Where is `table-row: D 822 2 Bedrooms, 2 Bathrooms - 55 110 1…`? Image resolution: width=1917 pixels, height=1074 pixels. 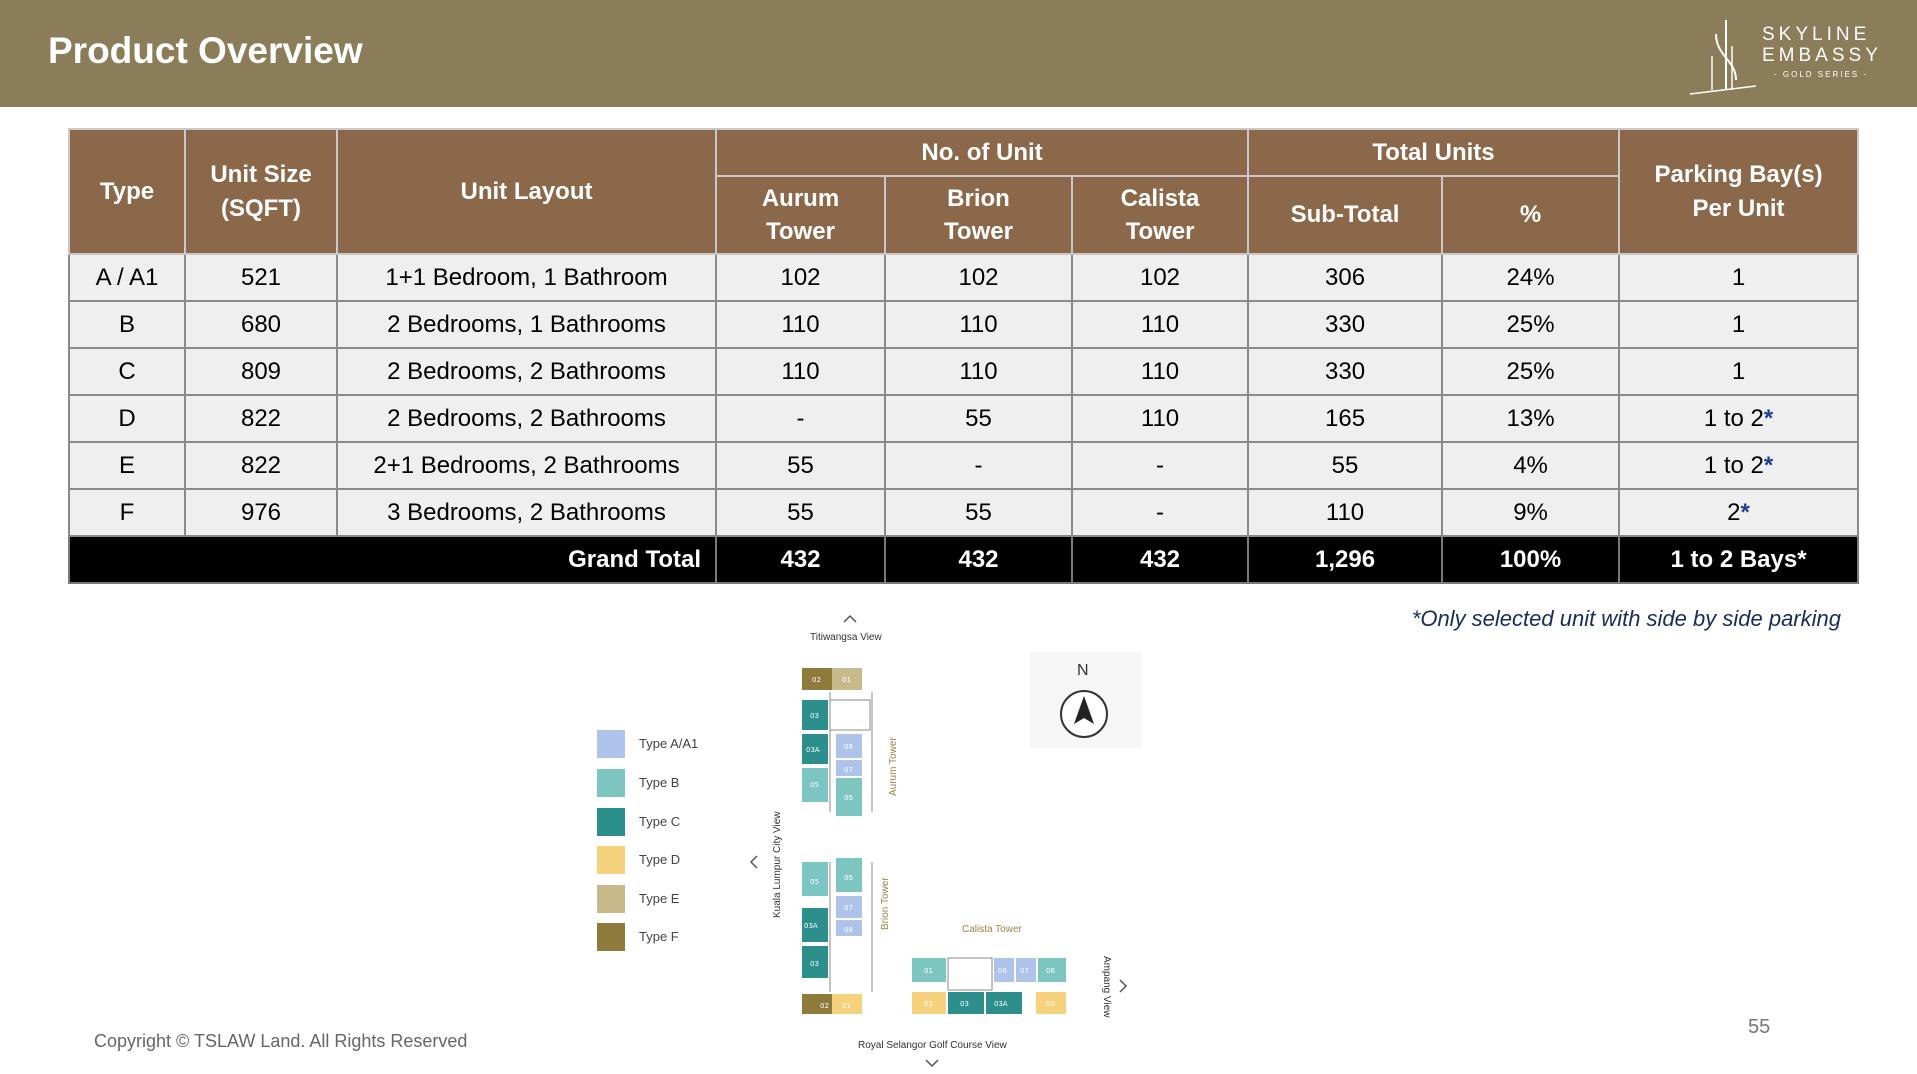 table-row: D 822 2 Bedrooms, 2 Bathrooms - 55 110 1… is located at coordinates (964, 418).